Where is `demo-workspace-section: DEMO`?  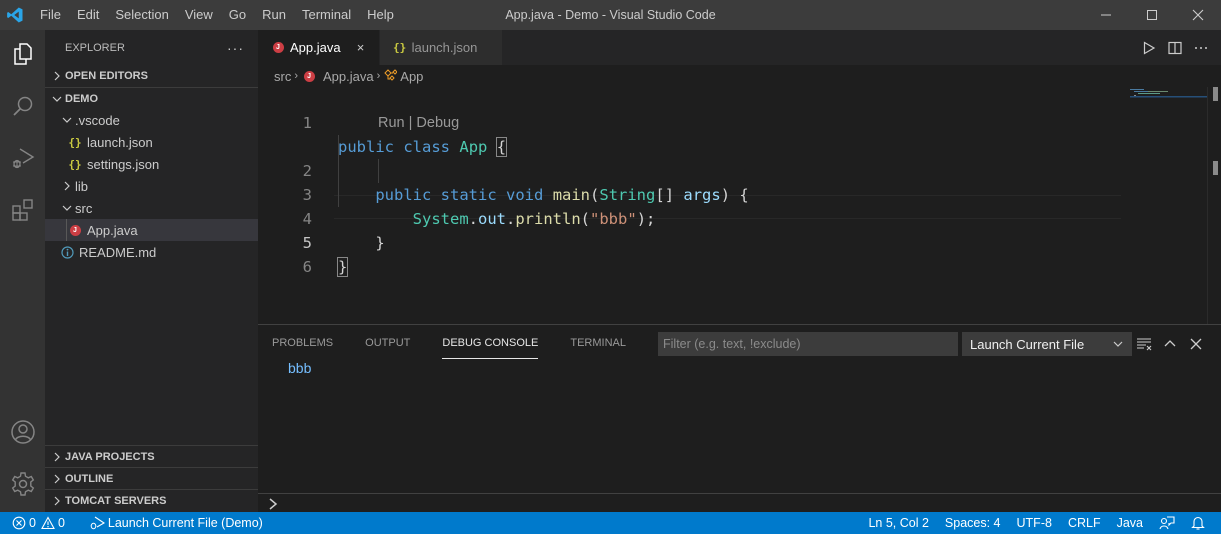
demo-workspace-section: DEMO is located at coordinates (151, 98).